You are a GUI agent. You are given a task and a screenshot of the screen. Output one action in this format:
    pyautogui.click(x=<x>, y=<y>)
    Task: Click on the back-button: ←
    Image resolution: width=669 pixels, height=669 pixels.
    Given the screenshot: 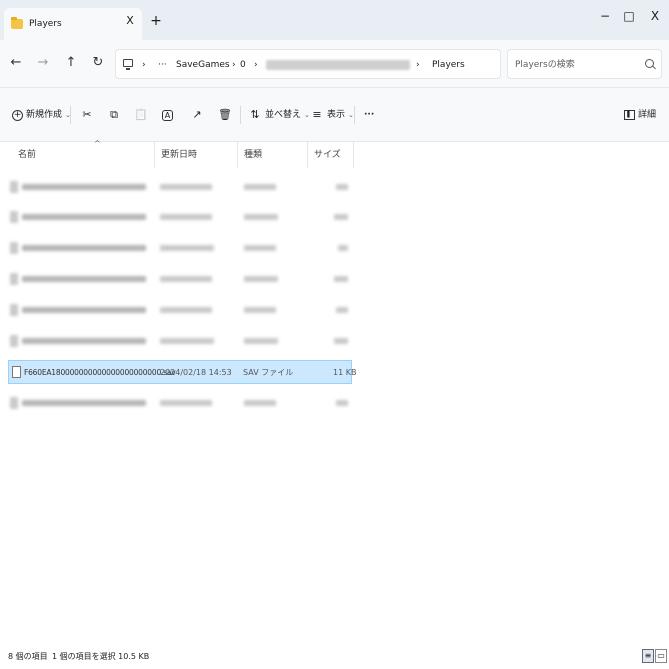 What is the action you would take?
    pyautogui.click(x=16, y=63)
    